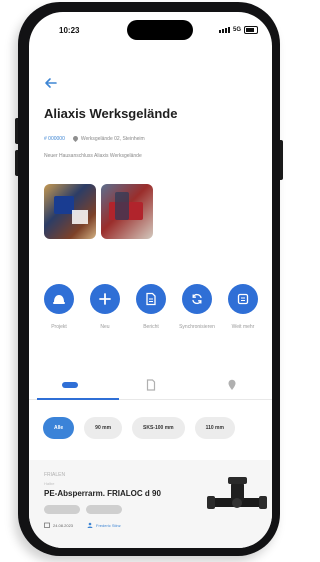 This screenshot has width=320, height=562. What do you see at coordinates (160, 30) in the screenshot?
I see `dynamic-island` at bounding box center [160, 30].